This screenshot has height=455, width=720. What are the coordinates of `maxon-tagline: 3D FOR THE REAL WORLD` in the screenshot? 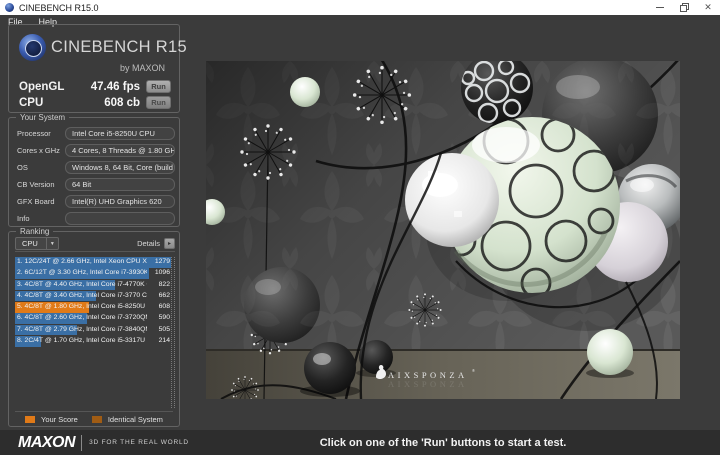 It's located at (139, 442).